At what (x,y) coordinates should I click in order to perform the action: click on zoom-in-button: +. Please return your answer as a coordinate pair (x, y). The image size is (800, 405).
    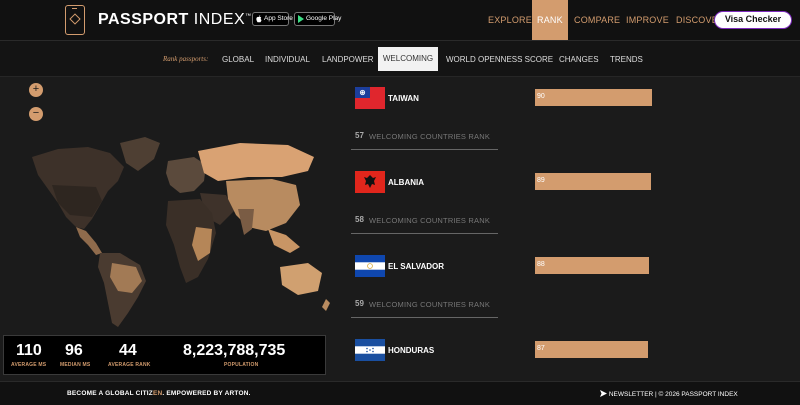
    Looking at the image, I should click on (36, 90).